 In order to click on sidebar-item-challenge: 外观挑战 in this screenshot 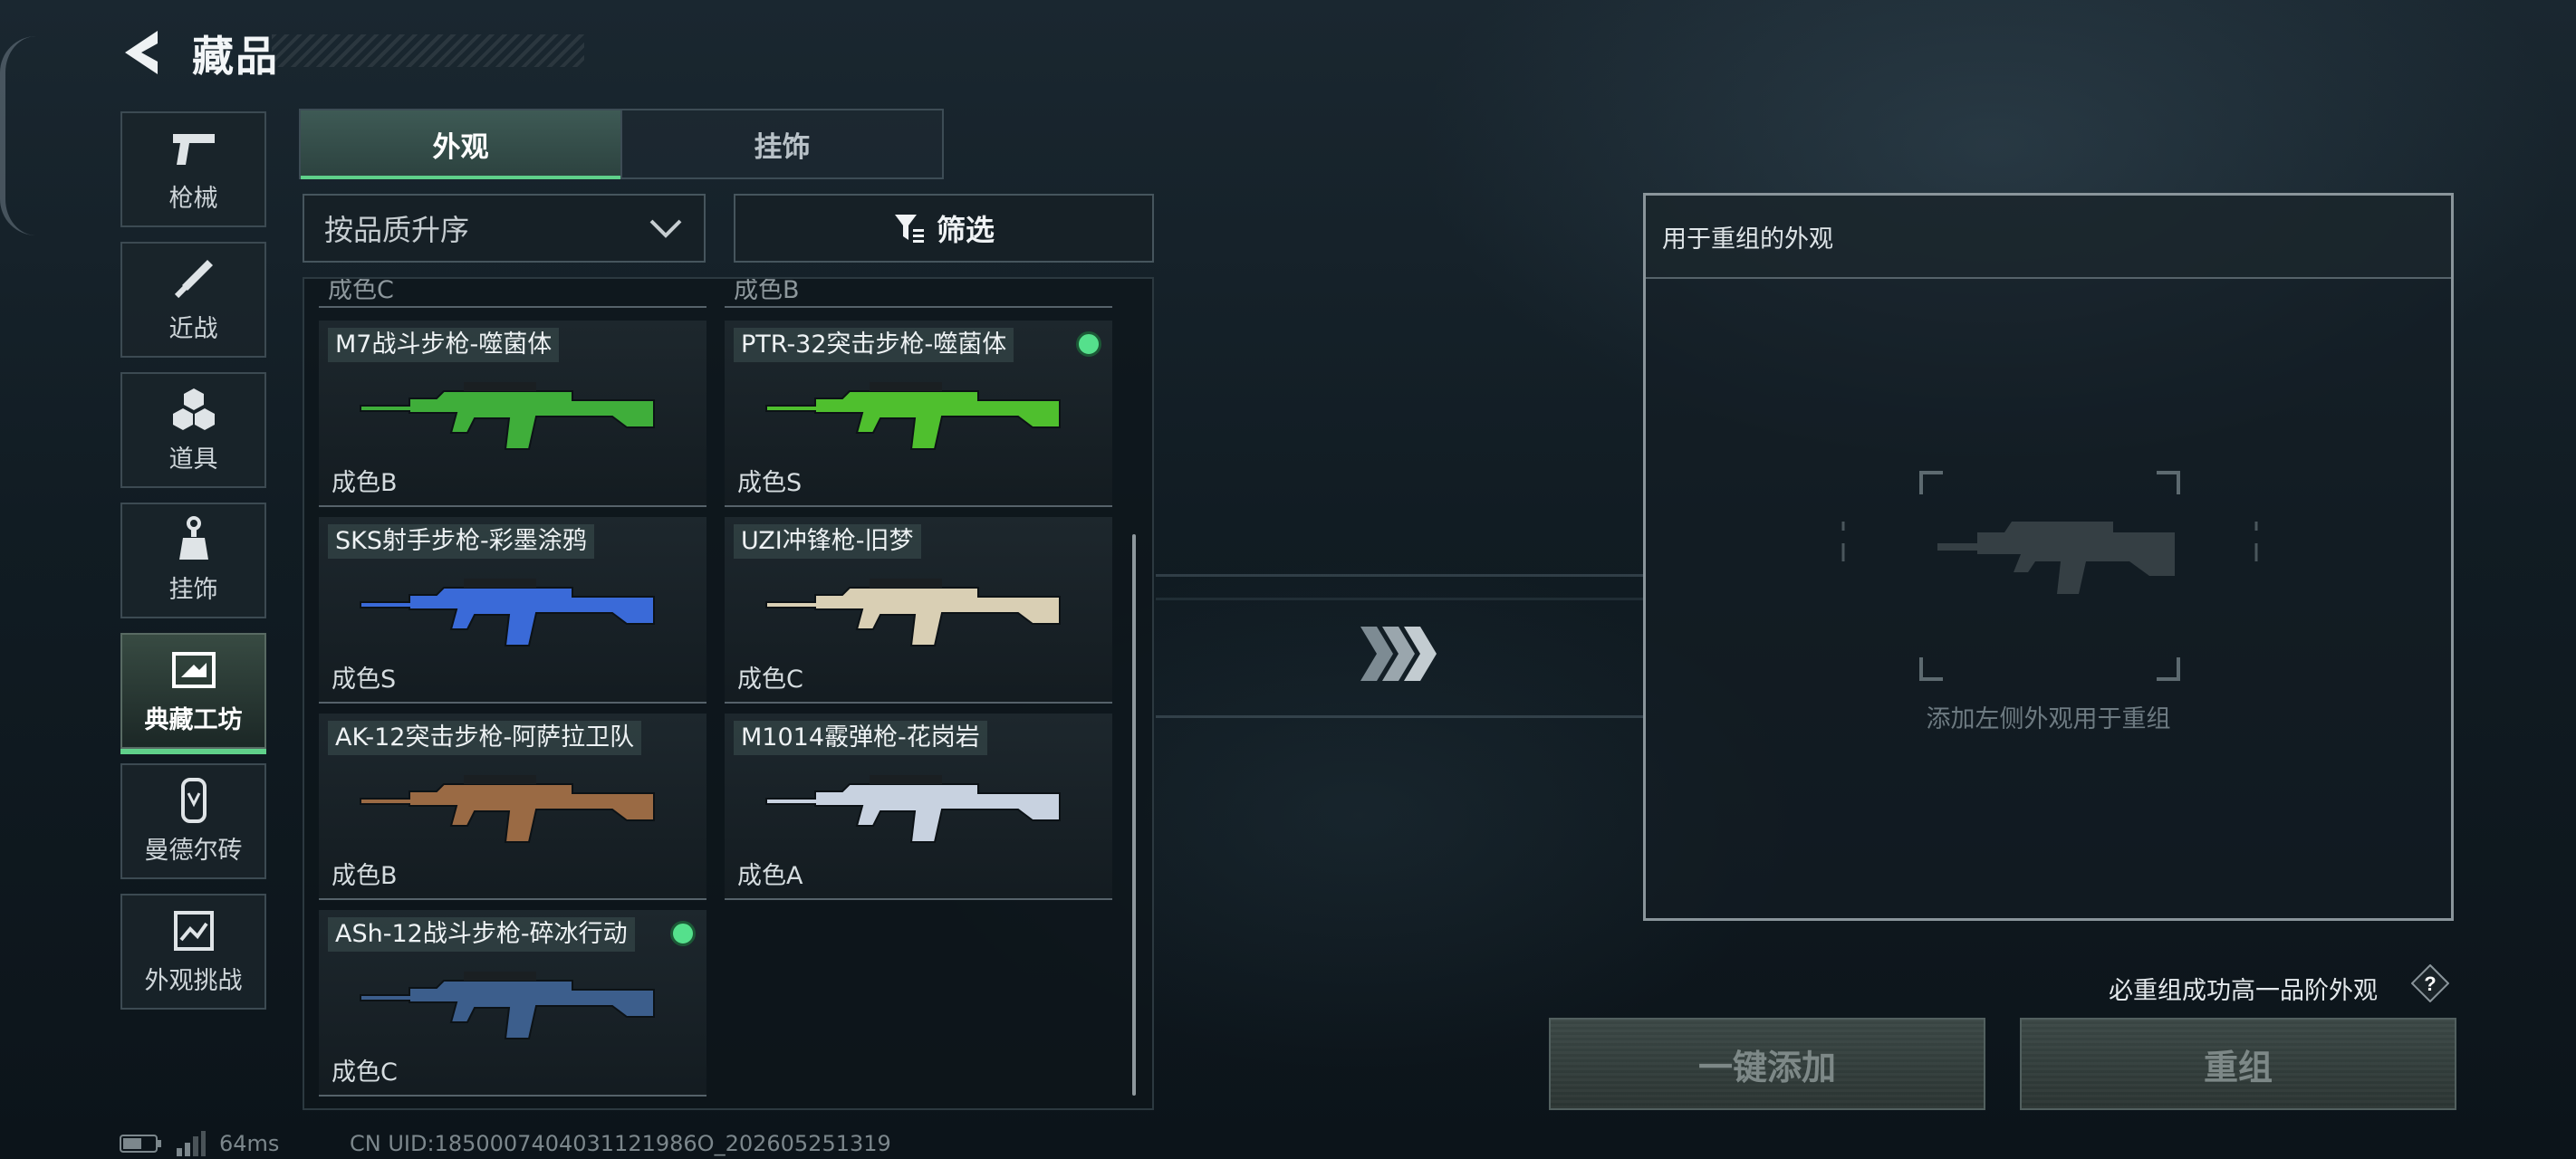, I will do `click(193, 952)`.